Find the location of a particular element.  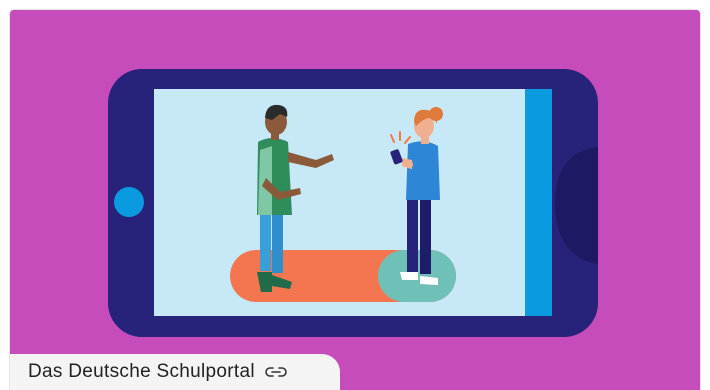

source-name: Das Deutsche Schulportal is located at coordinates (141, 372).